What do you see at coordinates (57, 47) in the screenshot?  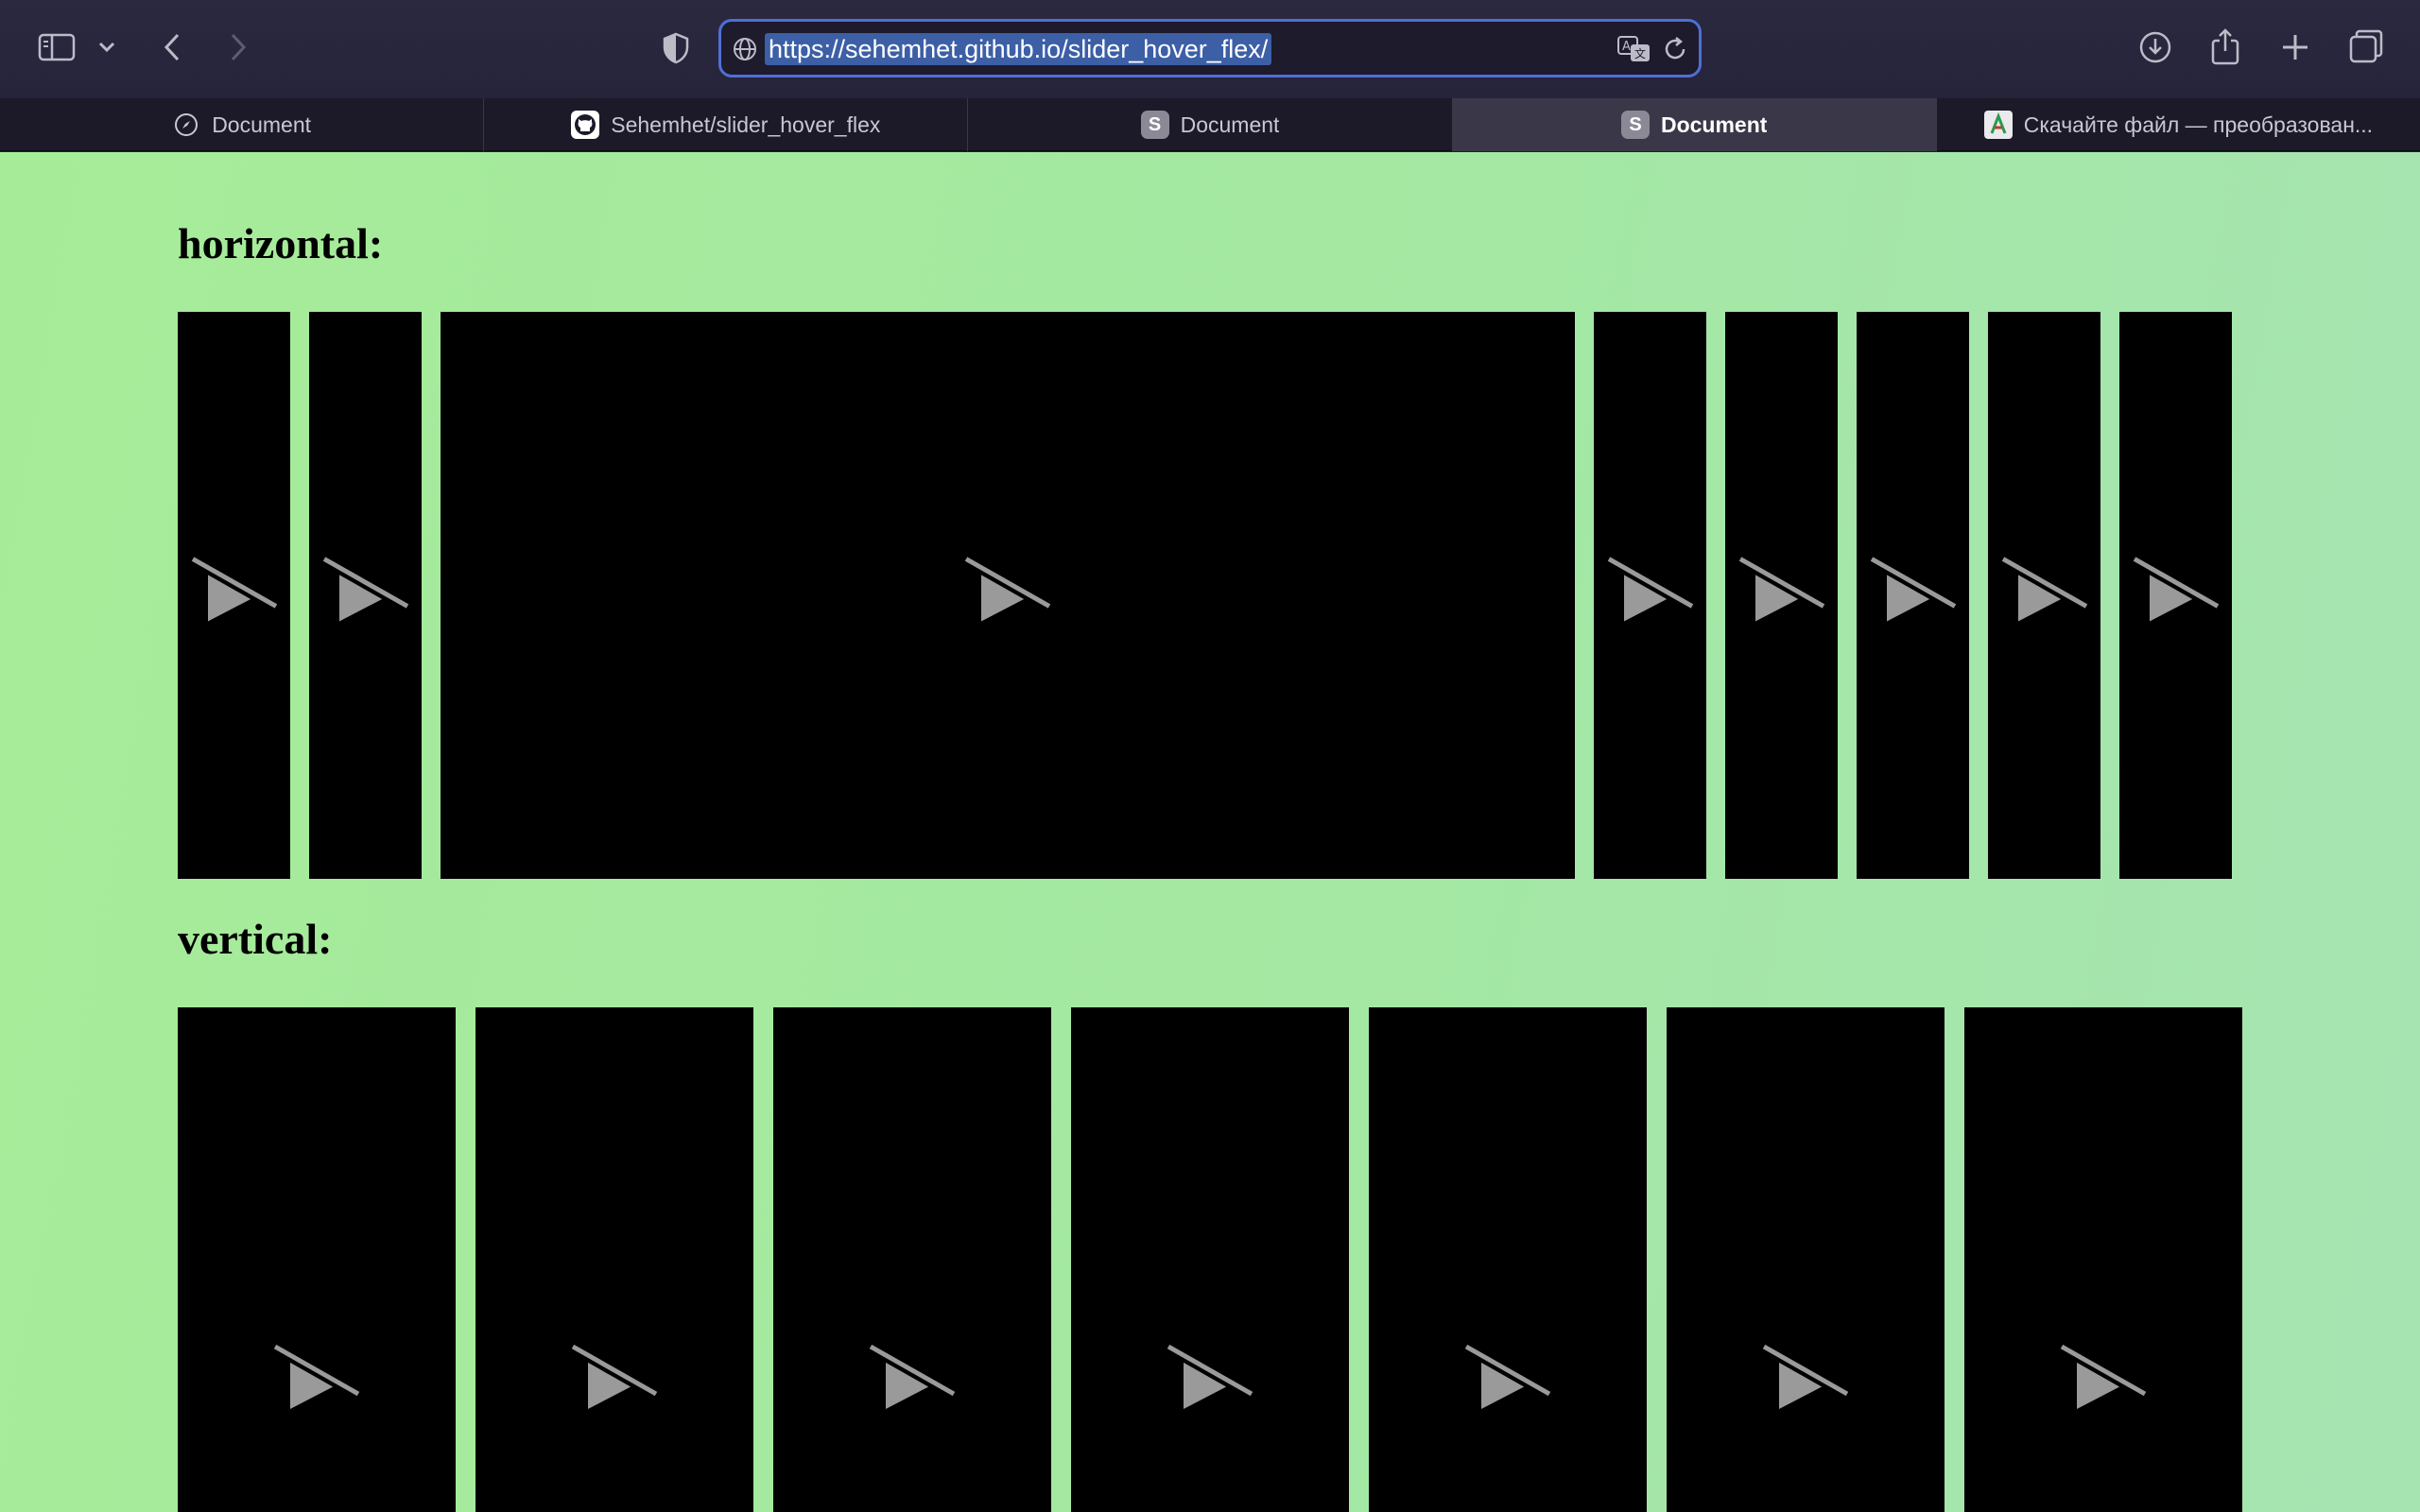 I see `sidebar-toggle-icon` at bounding box center [57, 47].